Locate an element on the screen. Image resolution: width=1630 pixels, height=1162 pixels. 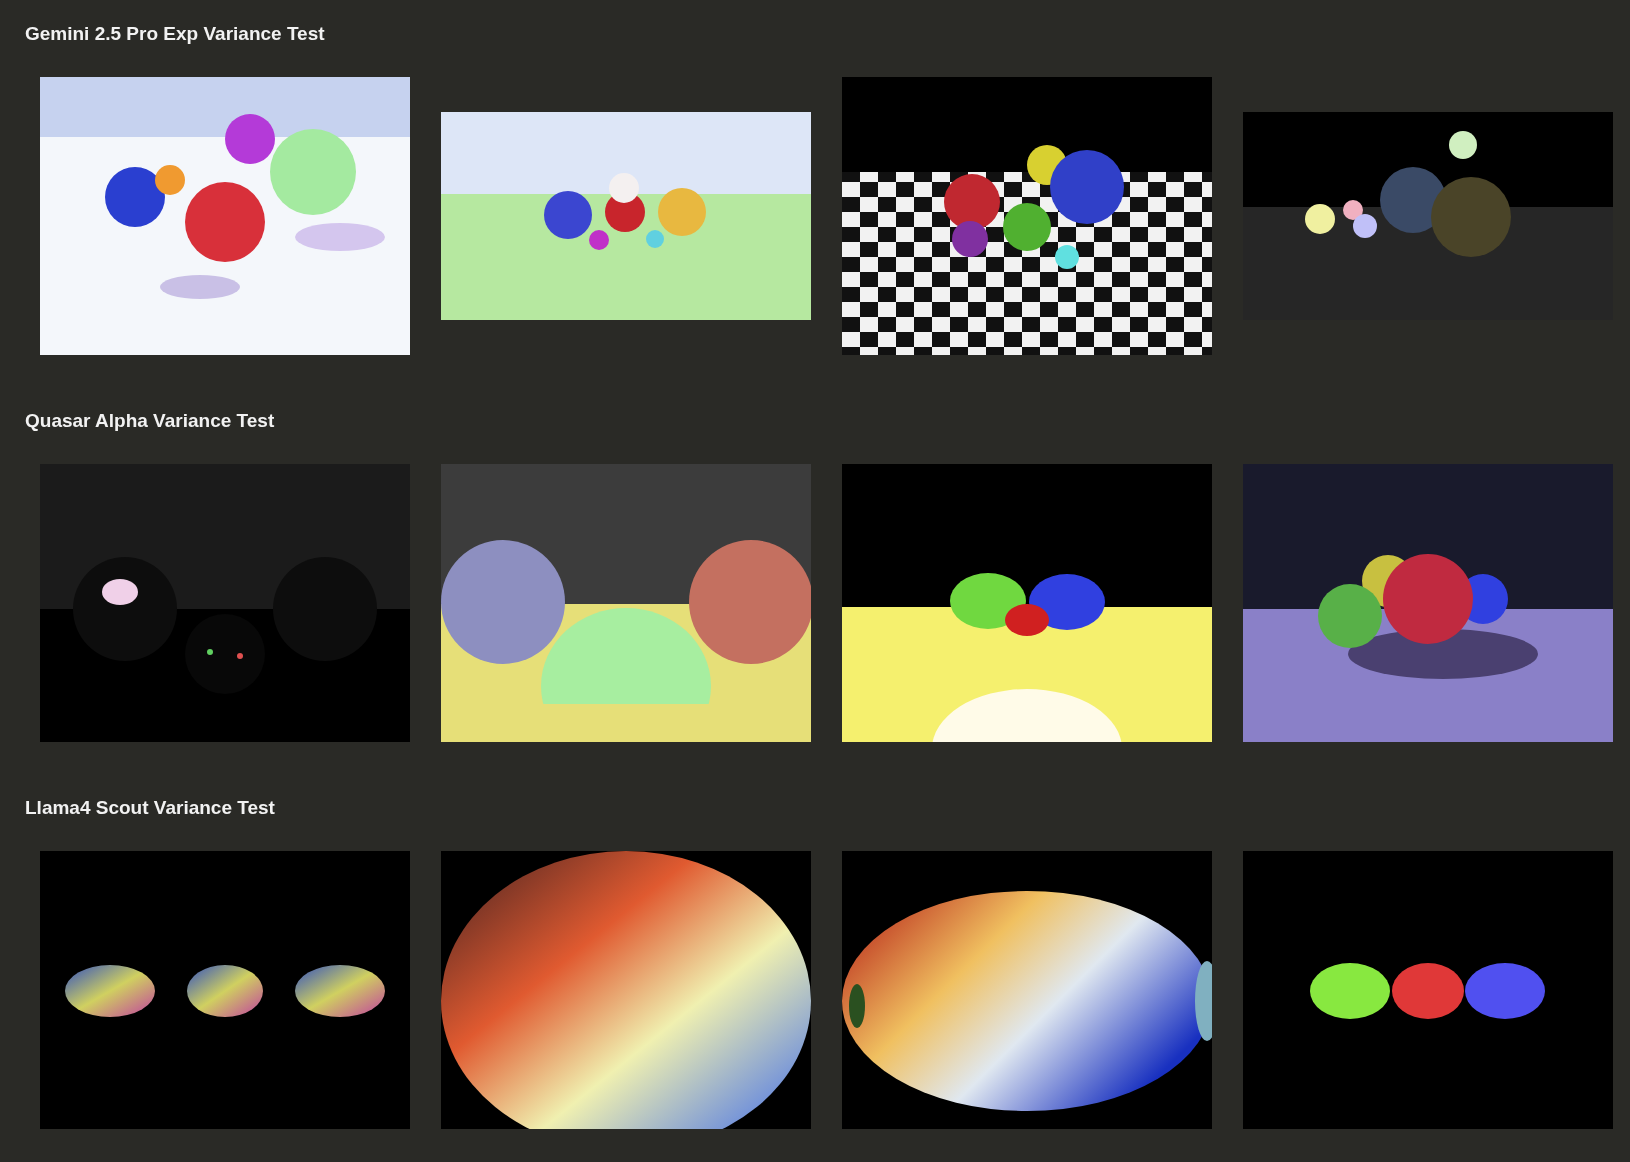
section-title: Gemini 2.5 Pro Exp Variance Test is located at coordinates (175, 34).